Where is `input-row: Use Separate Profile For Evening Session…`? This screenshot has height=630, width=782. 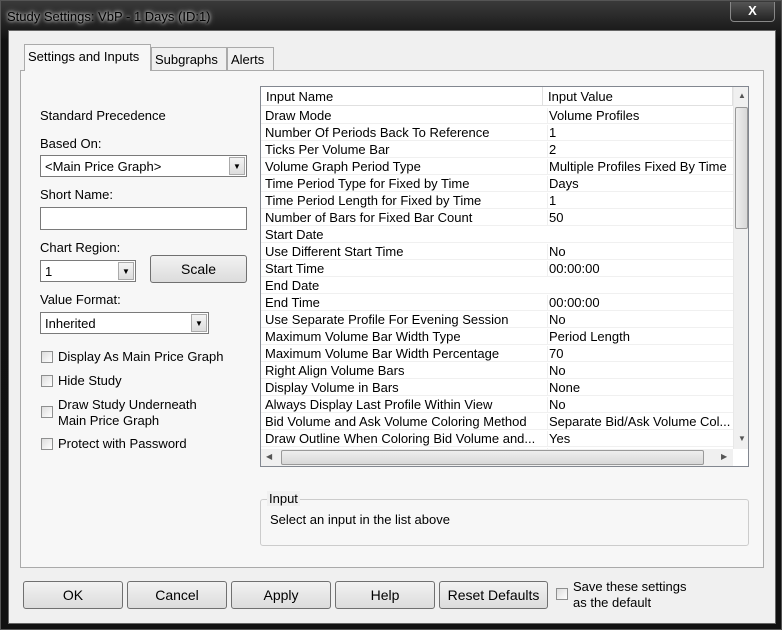
input-row: Use Separate Profile For Evening Session… is located at coordinates (497, 319).